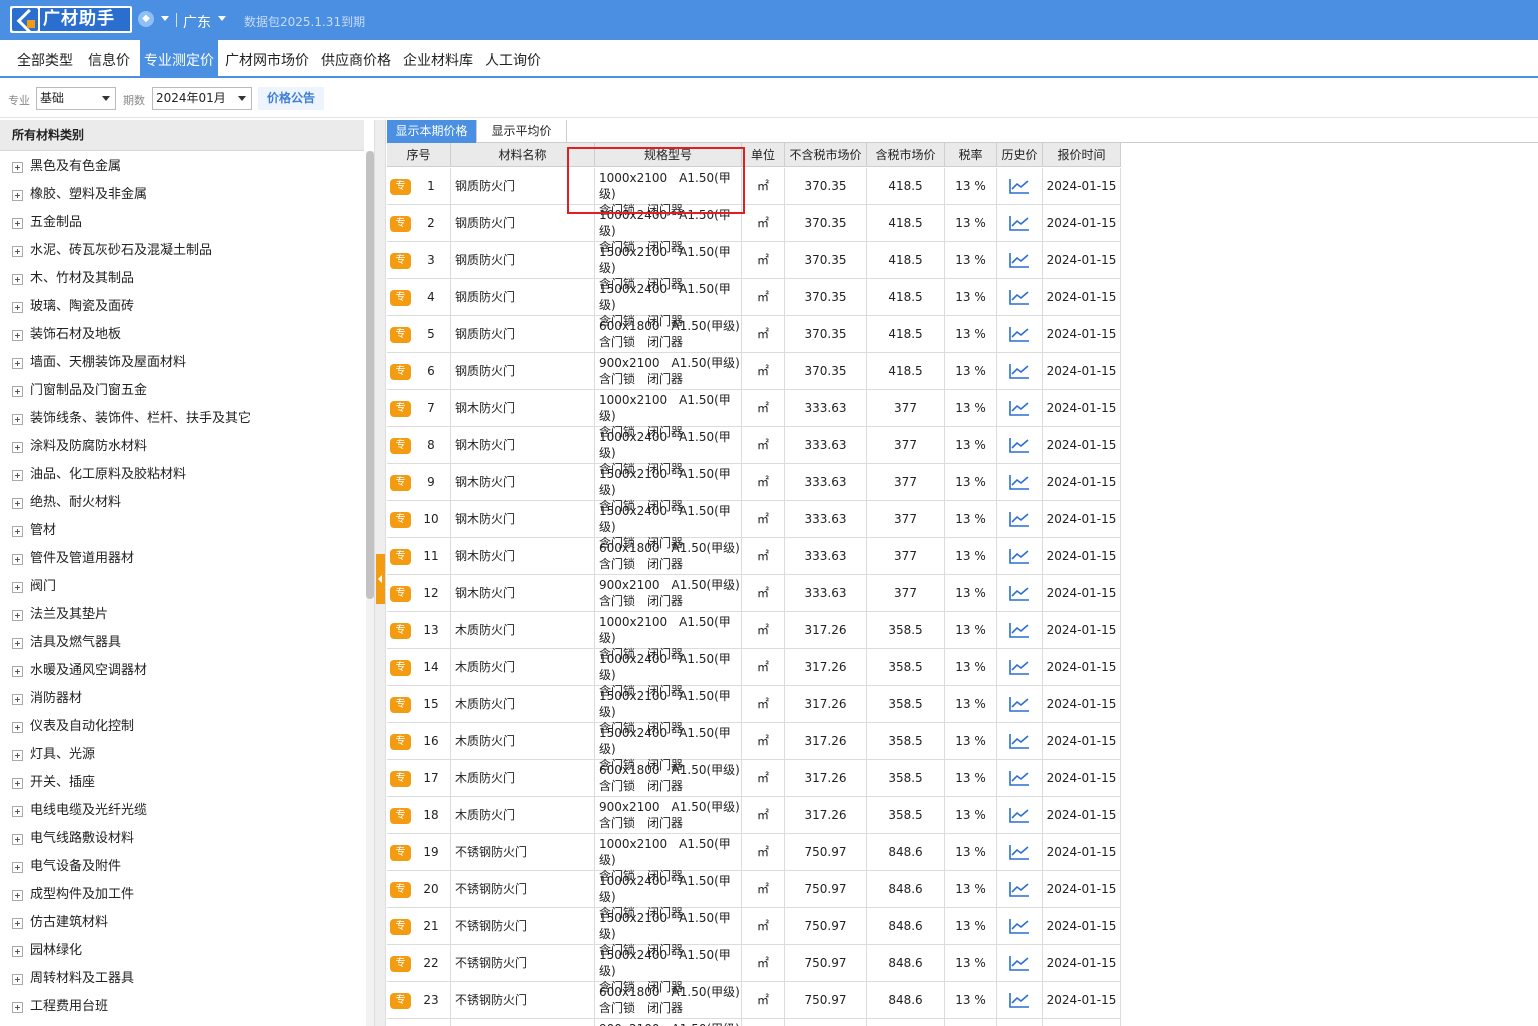  I want to click on category-item: 开关、插座, so click(182, 783).